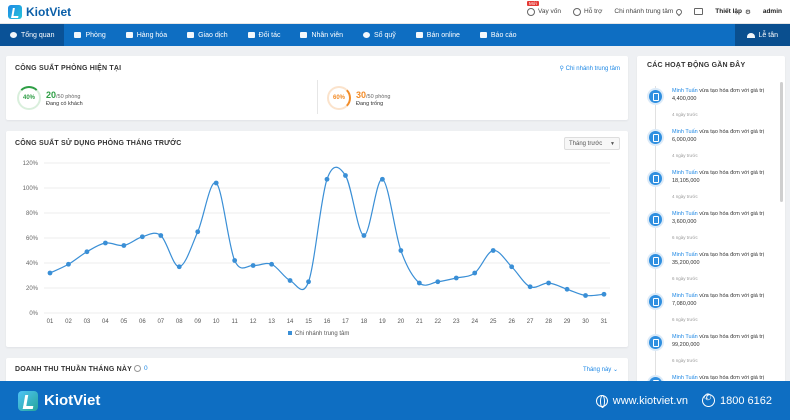 This screenshot has height=420, width=790. I want to click on nav-doi-tac: Đối tác, so click(264, 35).